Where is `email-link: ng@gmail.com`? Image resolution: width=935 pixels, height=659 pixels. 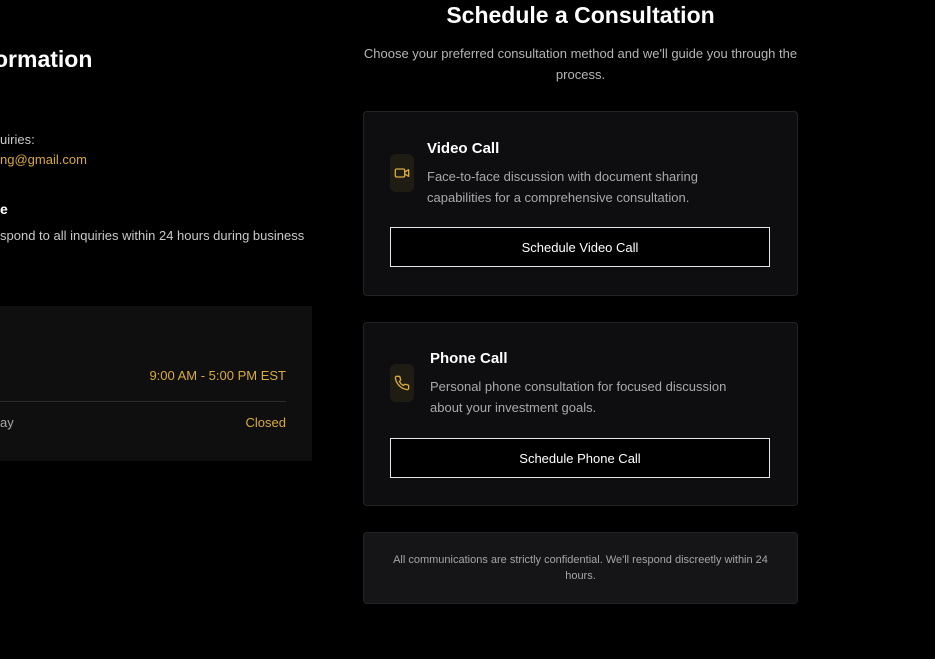
email-link: ng@gmail.com is located at coordinates (43, 159).